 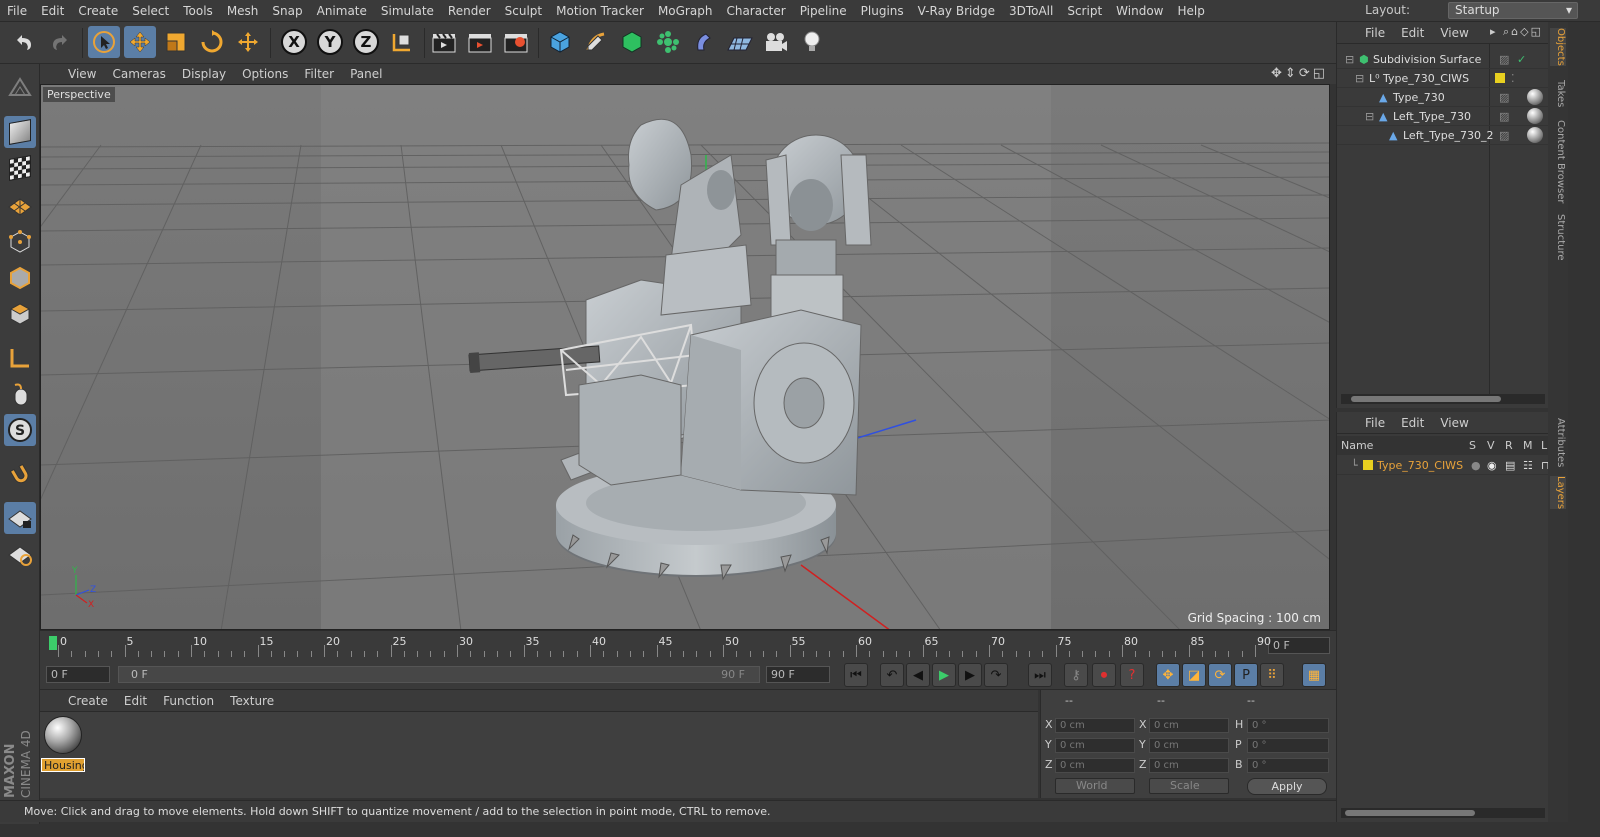 I want to click on timeline-playhead, so click(x=53, y=643).